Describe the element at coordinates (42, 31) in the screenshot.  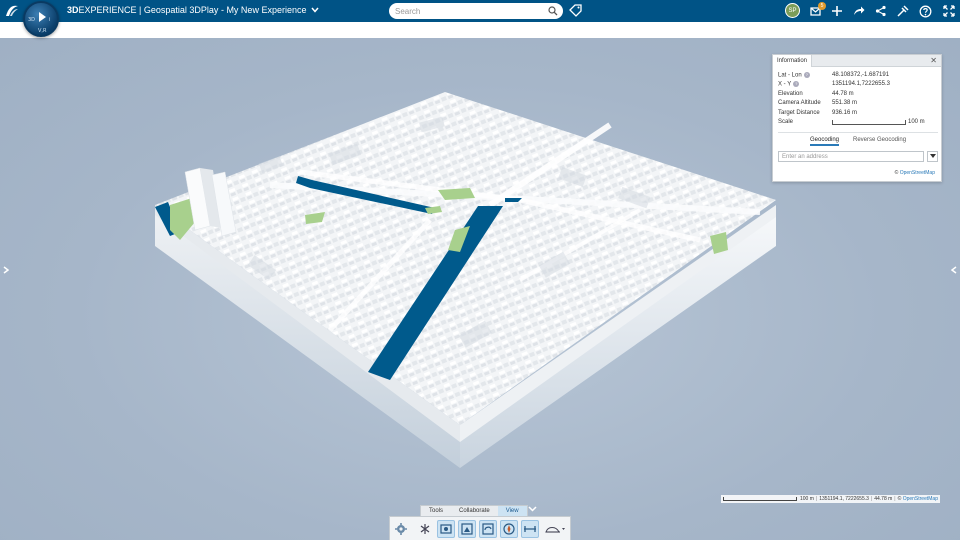
I see `compass-label-bottom: V,R` at that location.